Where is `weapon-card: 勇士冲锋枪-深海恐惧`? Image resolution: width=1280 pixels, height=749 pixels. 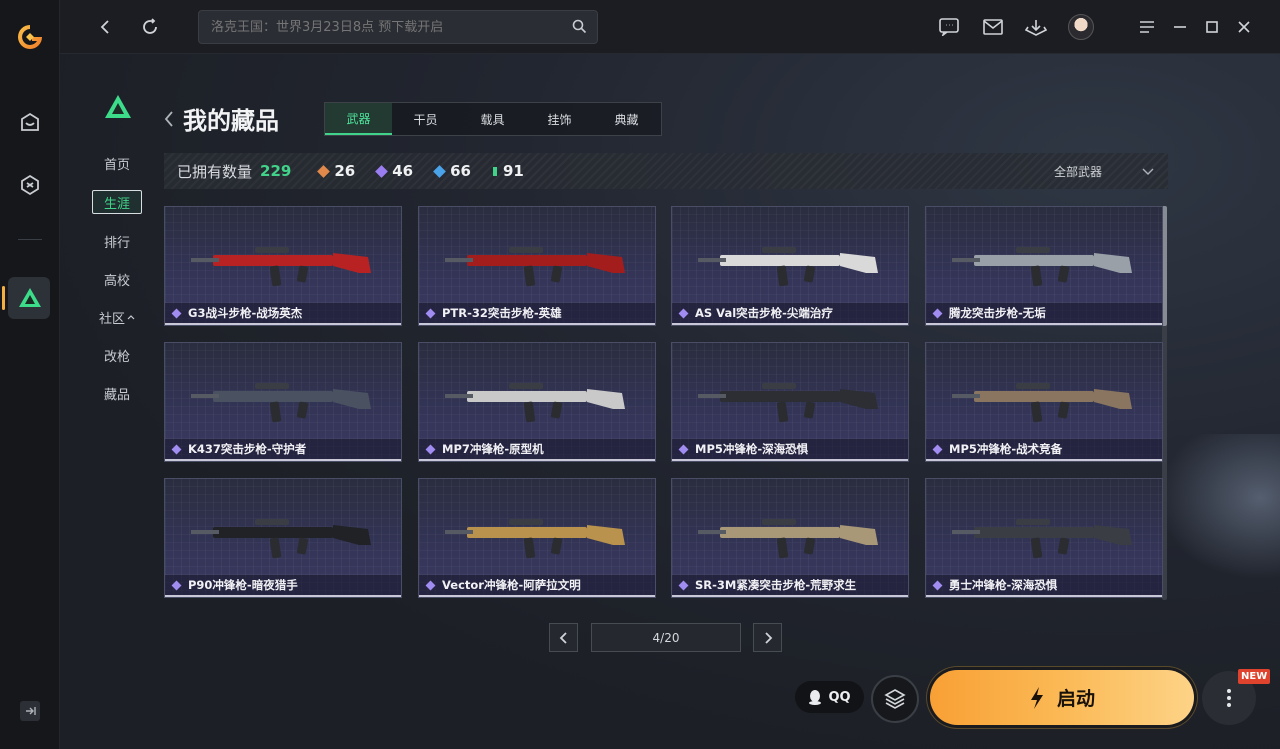
weapon-card: 勇士冲锋枪-深海恐惧 is located at coordinates (1044, 538).